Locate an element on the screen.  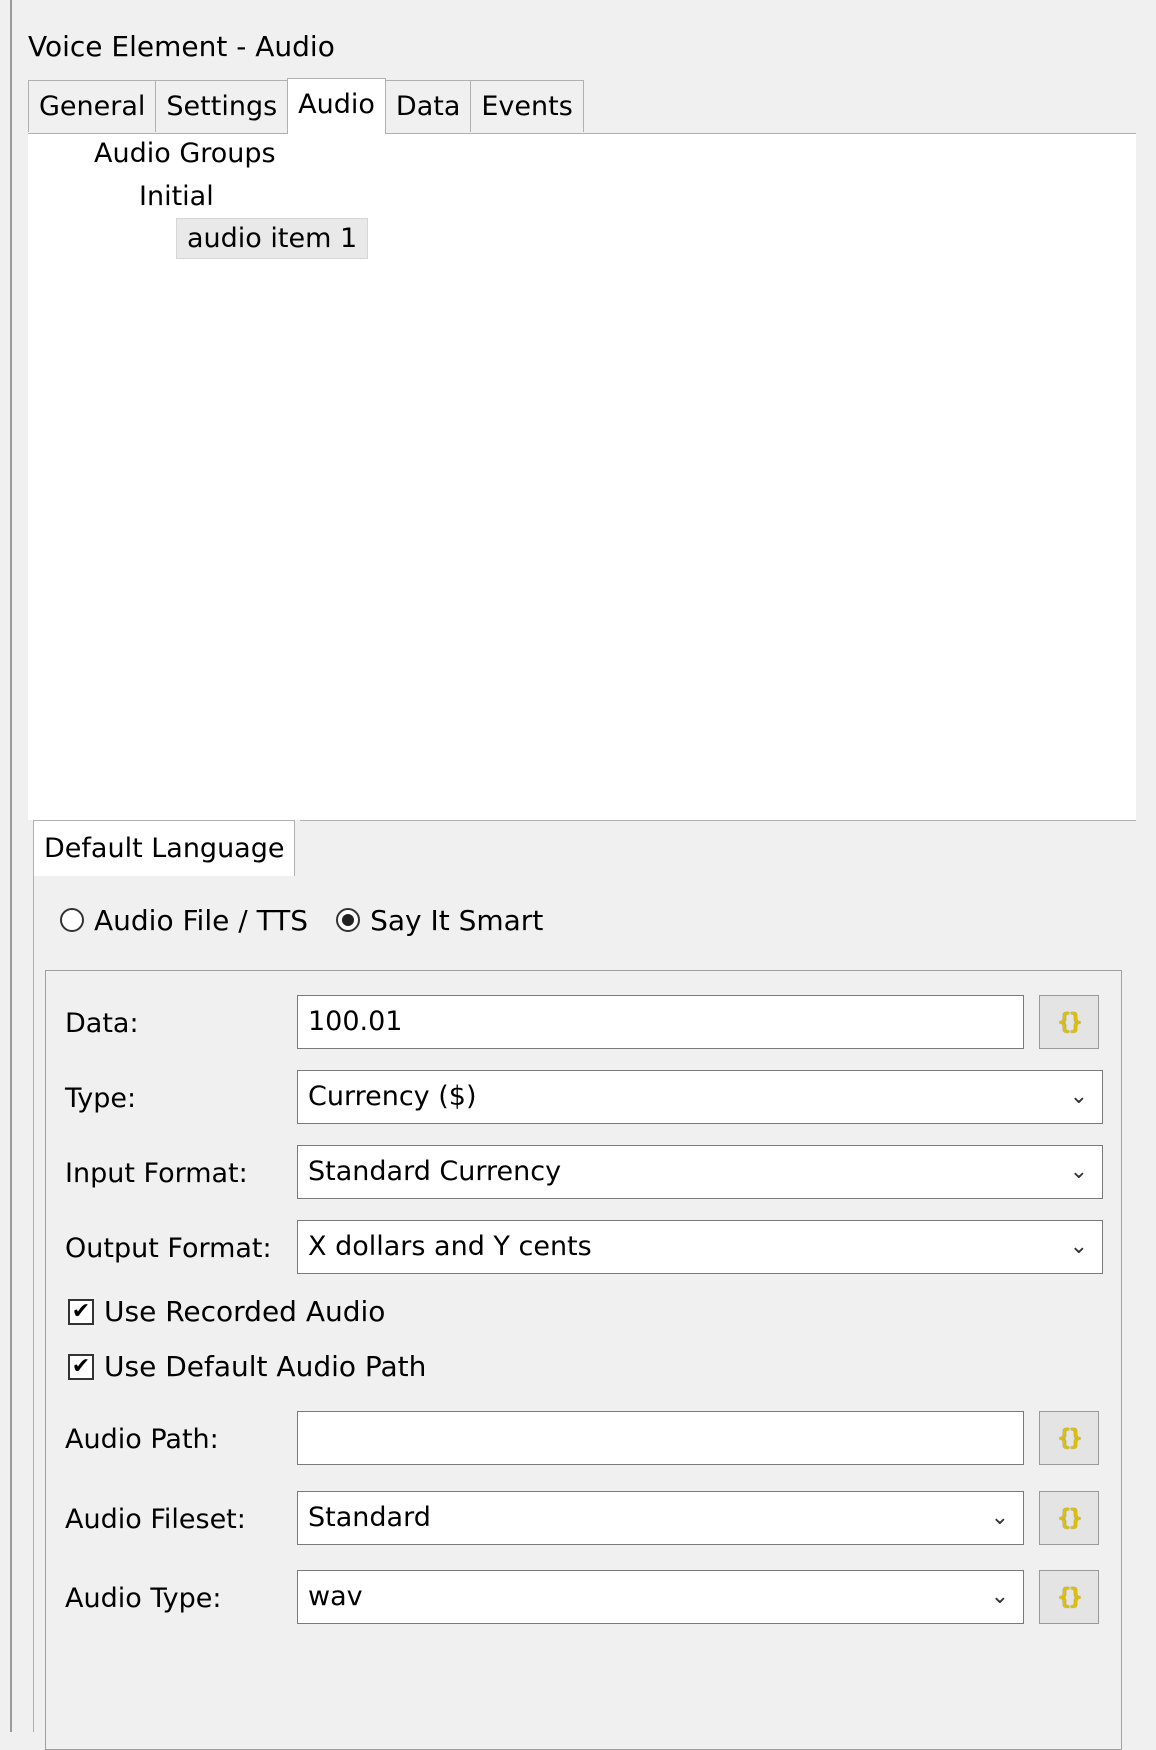
tab-audio: Audio is located at coordinates (336, 106).